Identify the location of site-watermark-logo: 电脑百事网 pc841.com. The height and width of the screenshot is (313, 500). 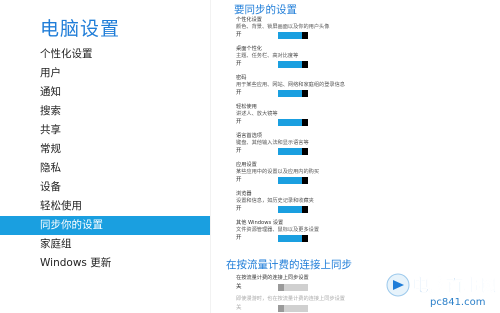
(440, 289).